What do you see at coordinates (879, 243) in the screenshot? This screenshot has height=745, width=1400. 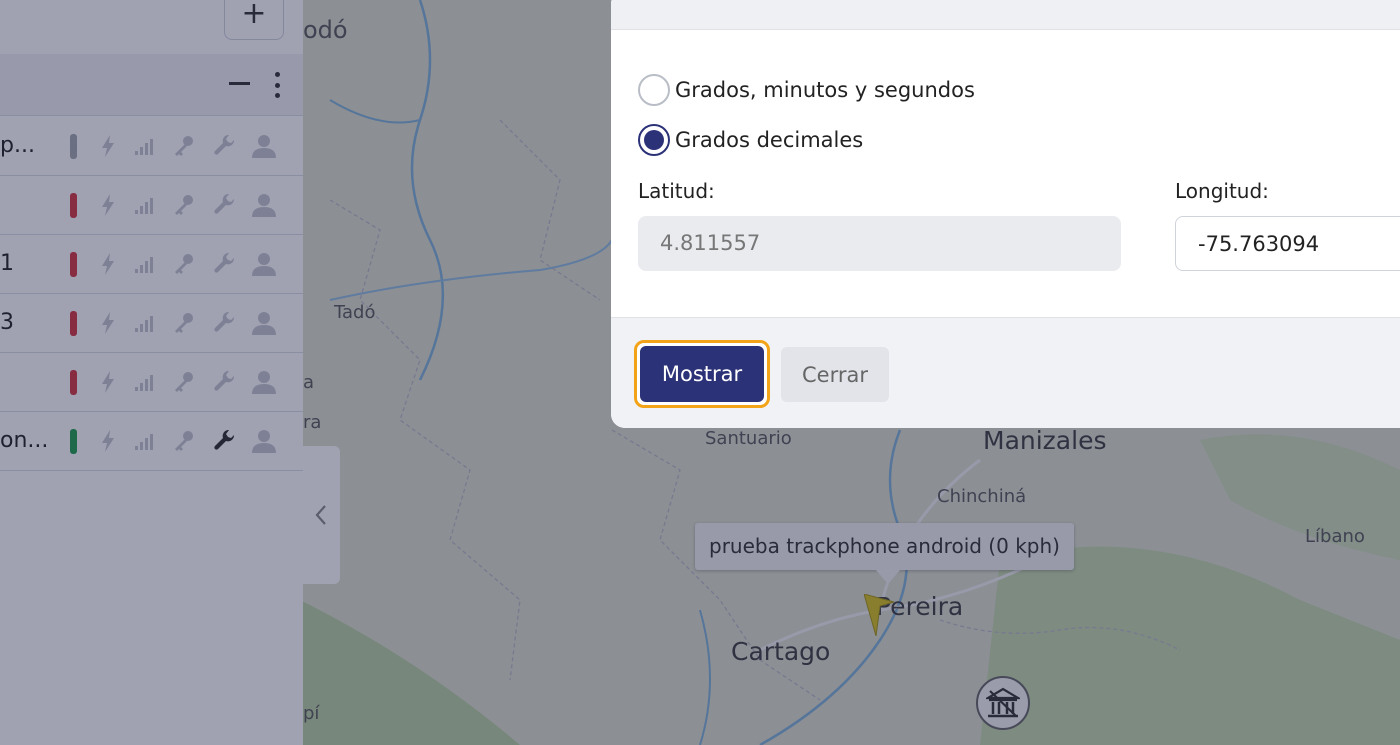 I see `latitude-field: 4.811557` at bounding box center [879, 243].